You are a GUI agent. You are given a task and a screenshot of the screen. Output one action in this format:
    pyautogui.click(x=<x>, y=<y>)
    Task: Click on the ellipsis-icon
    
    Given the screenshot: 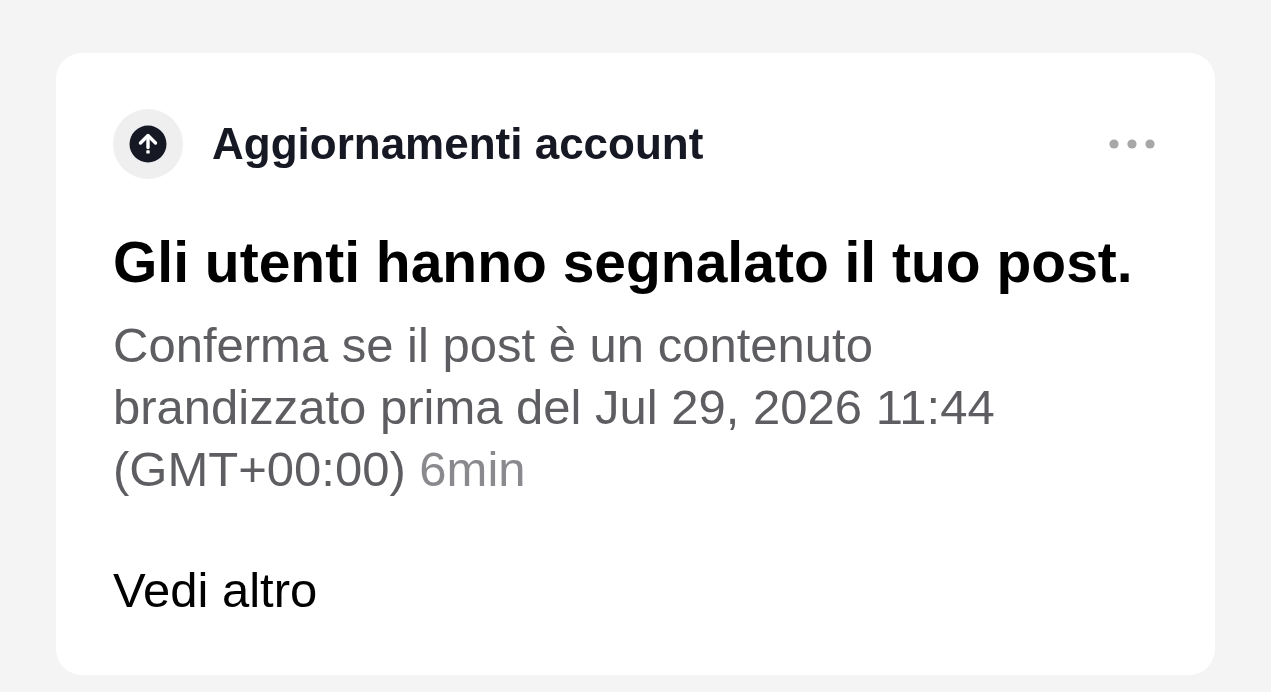 What is the action you would take?
    pyautogui.click(x=1132, y=144)
    